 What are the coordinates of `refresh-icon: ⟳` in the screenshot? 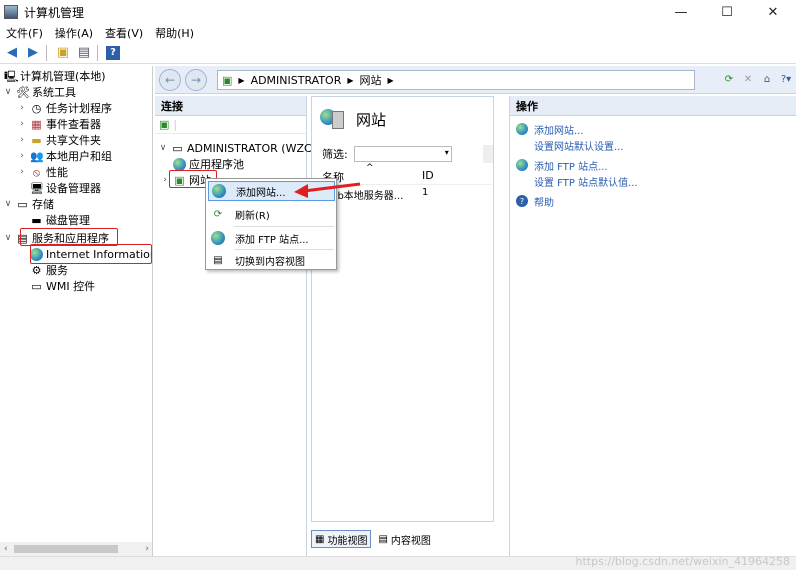 It's located at (729, 79).